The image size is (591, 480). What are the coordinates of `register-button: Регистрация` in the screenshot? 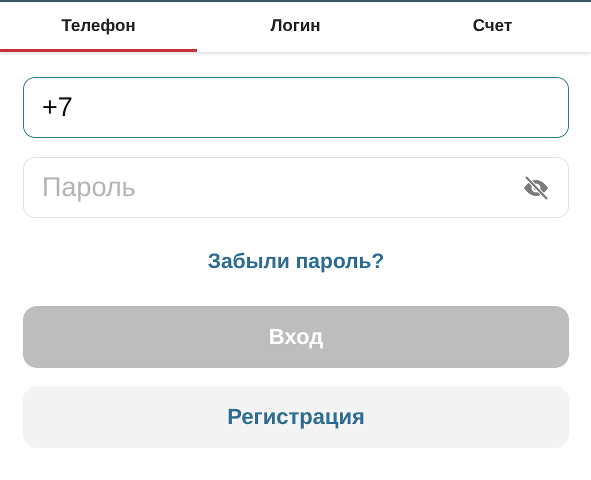 It's located at (296, 417).